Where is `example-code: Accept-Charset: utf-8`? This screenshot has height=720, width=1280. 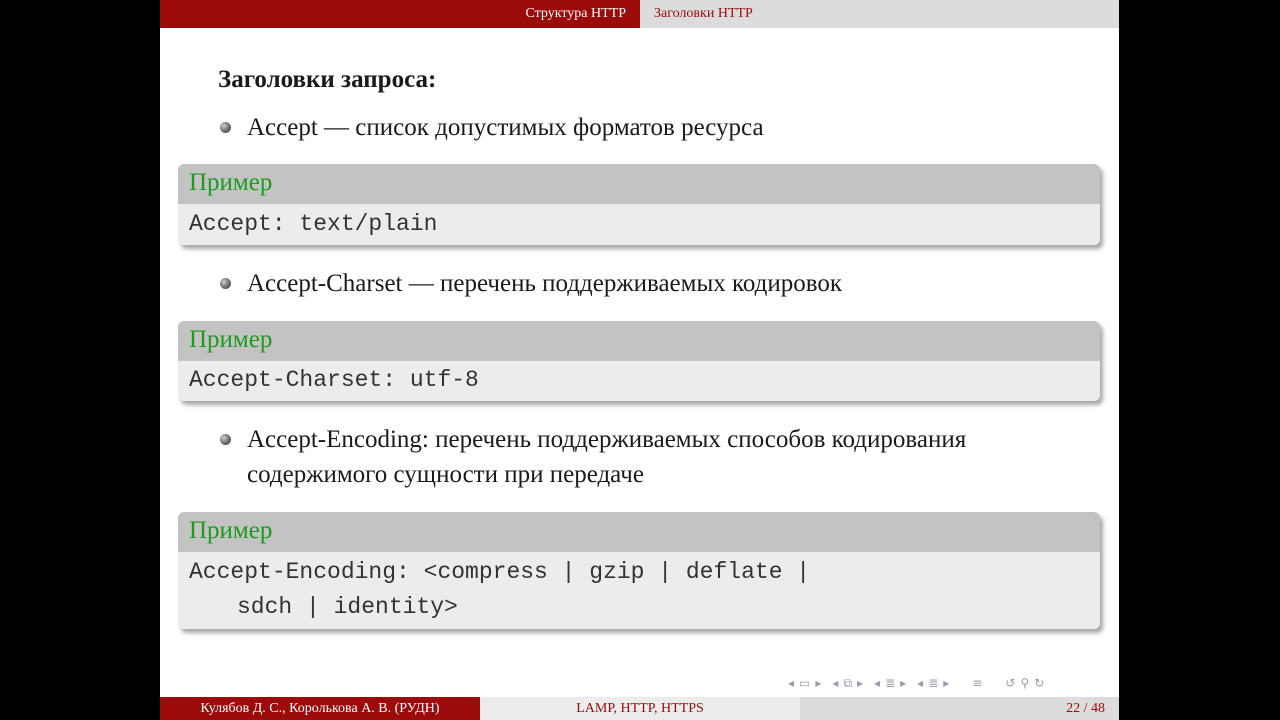 example-code: Accept-Charset: utf-8 is located at coordinates (639, 381).